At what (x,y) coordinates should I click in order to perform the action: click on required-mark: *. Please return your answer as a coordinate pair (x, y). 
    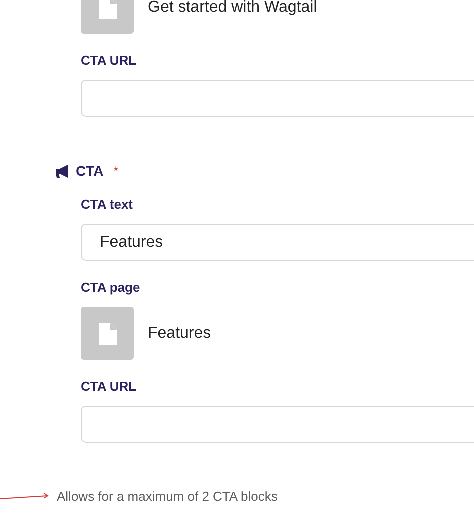
    Looking at the image, I should click on (116, 171).